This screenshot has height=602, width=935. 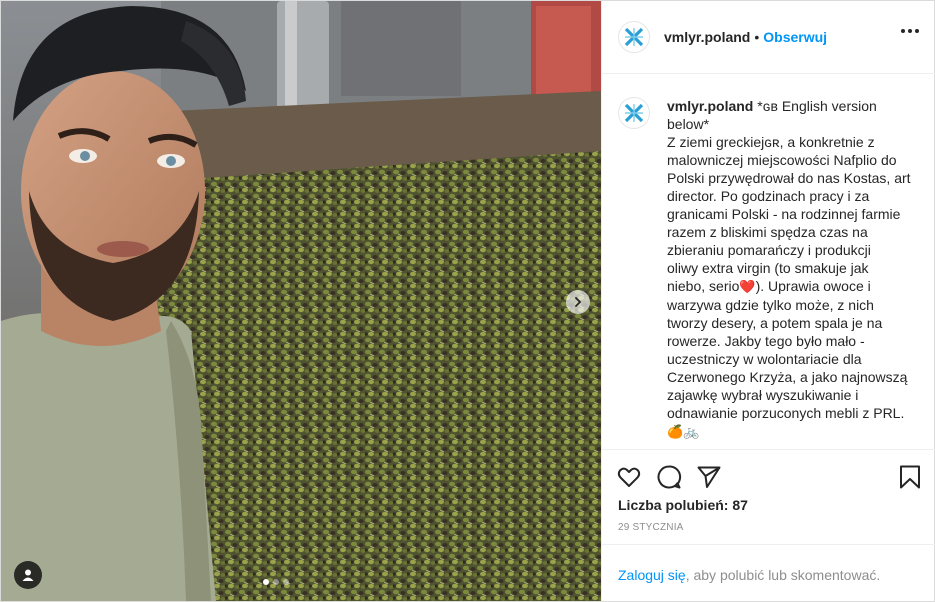 What do you see at coordinates (683, 505) in the screenshot?
I see `likes-count: Liczba polubień: 87` at bounding box center [683, 505].